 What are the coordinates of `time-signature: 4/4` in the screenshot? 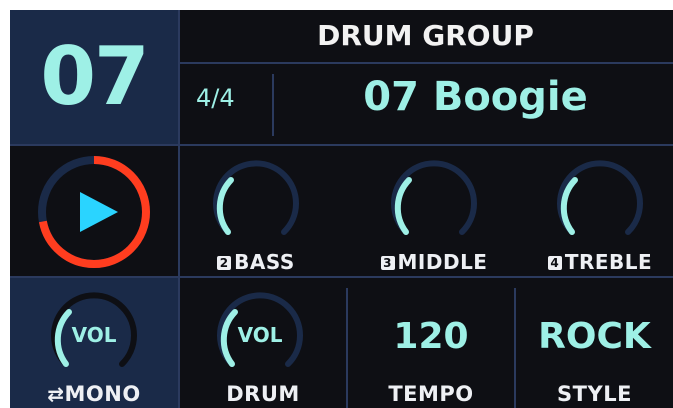 It's located at (215, 98).